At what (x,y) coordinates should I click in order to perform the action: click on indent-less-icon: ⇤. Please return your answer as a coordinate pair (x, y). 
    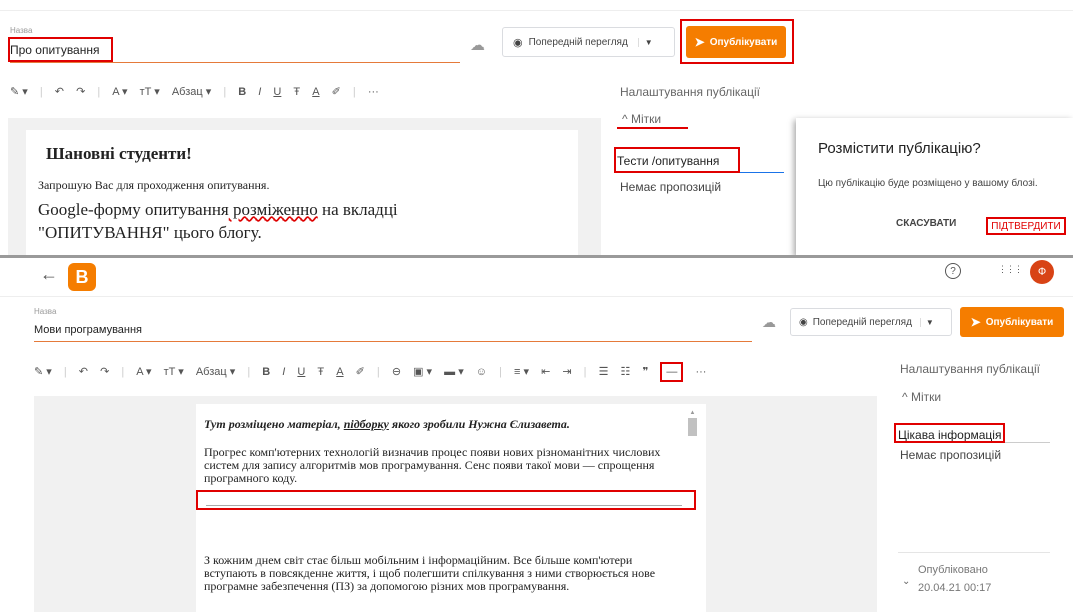
    Looking at the image, I should click on (545, 371).